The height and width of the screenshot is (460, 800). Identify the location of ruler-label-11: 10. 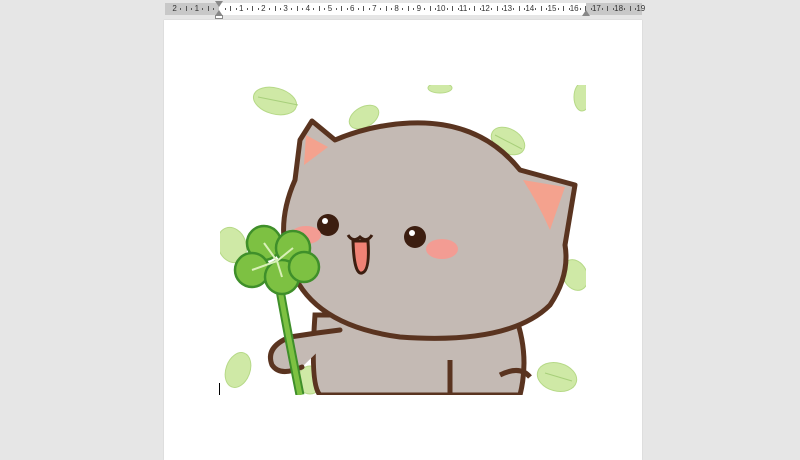
(441, 8).